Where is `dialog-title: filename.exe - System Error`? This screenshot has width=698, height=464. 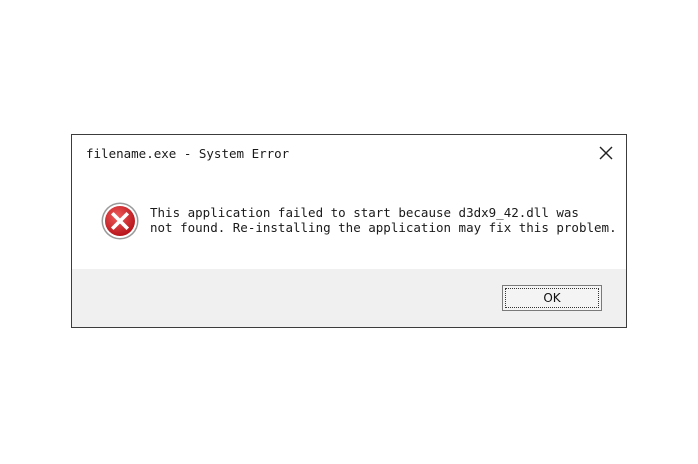 dialog-title: filename.exe - System Error is located at coordinates (188, 153).